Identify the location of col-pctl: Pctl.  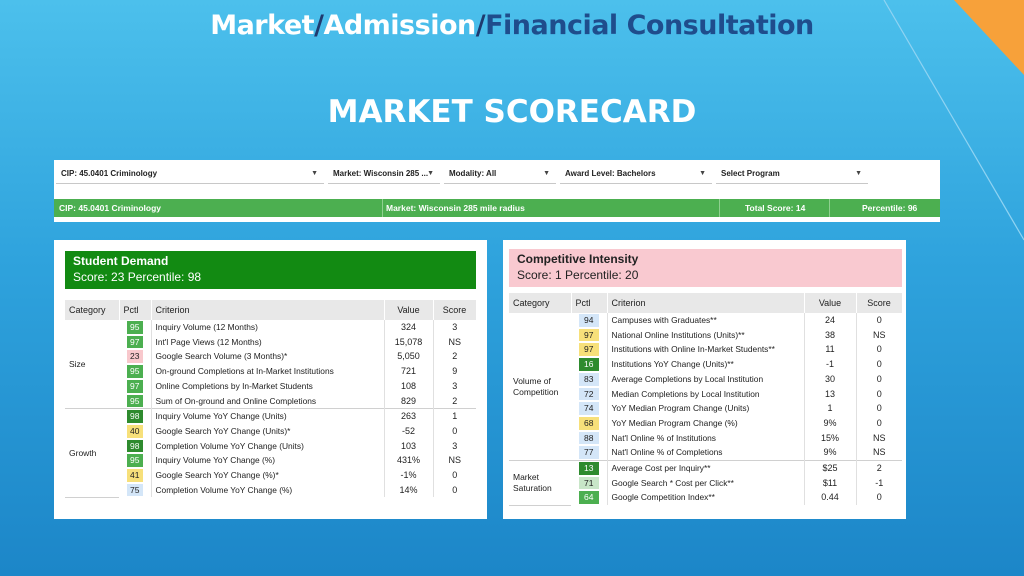
(589, 303).